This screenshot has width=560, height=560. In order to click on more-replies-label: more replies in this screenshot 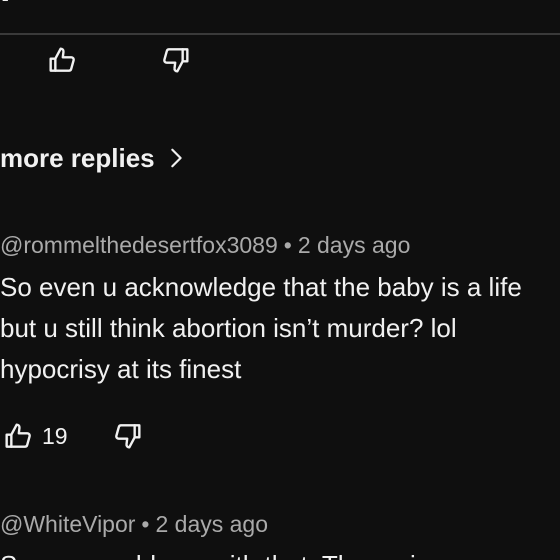, I will do `click(77, 157)`.